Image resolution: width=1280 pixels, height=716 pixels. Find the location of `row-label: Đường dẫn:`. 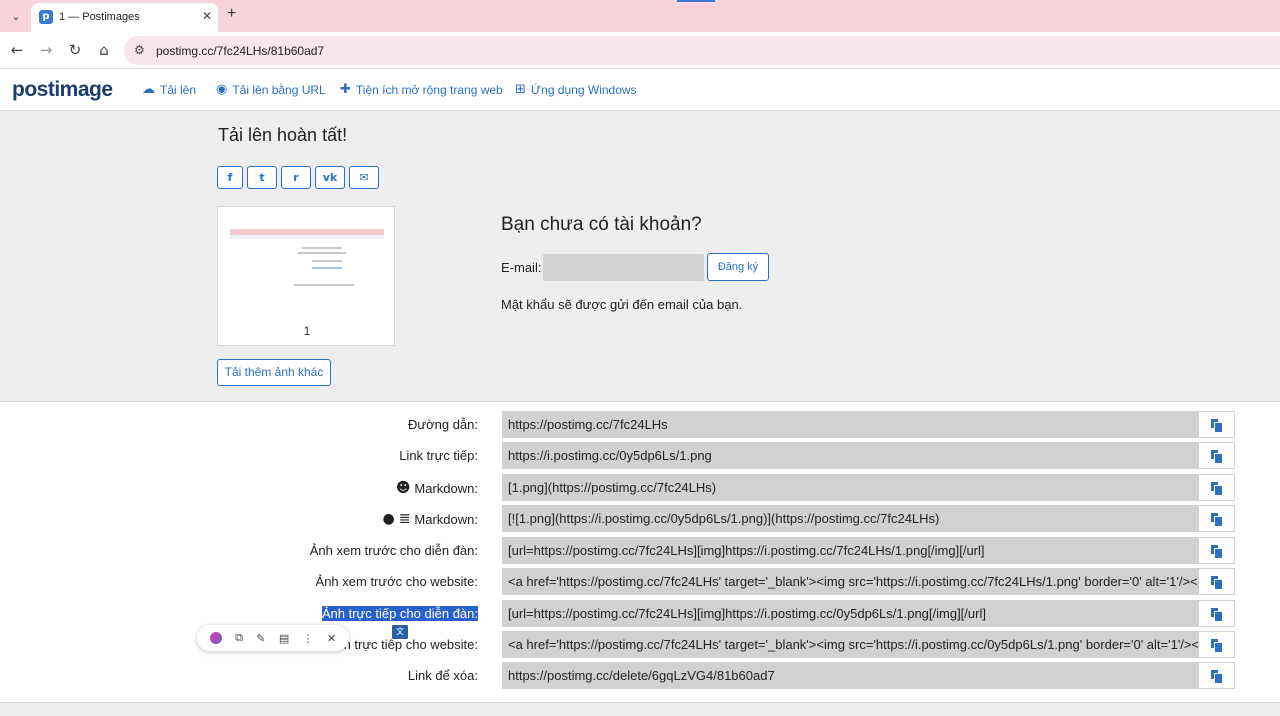

row-label: Đường dẫn: is located at coordinates (443, 424).